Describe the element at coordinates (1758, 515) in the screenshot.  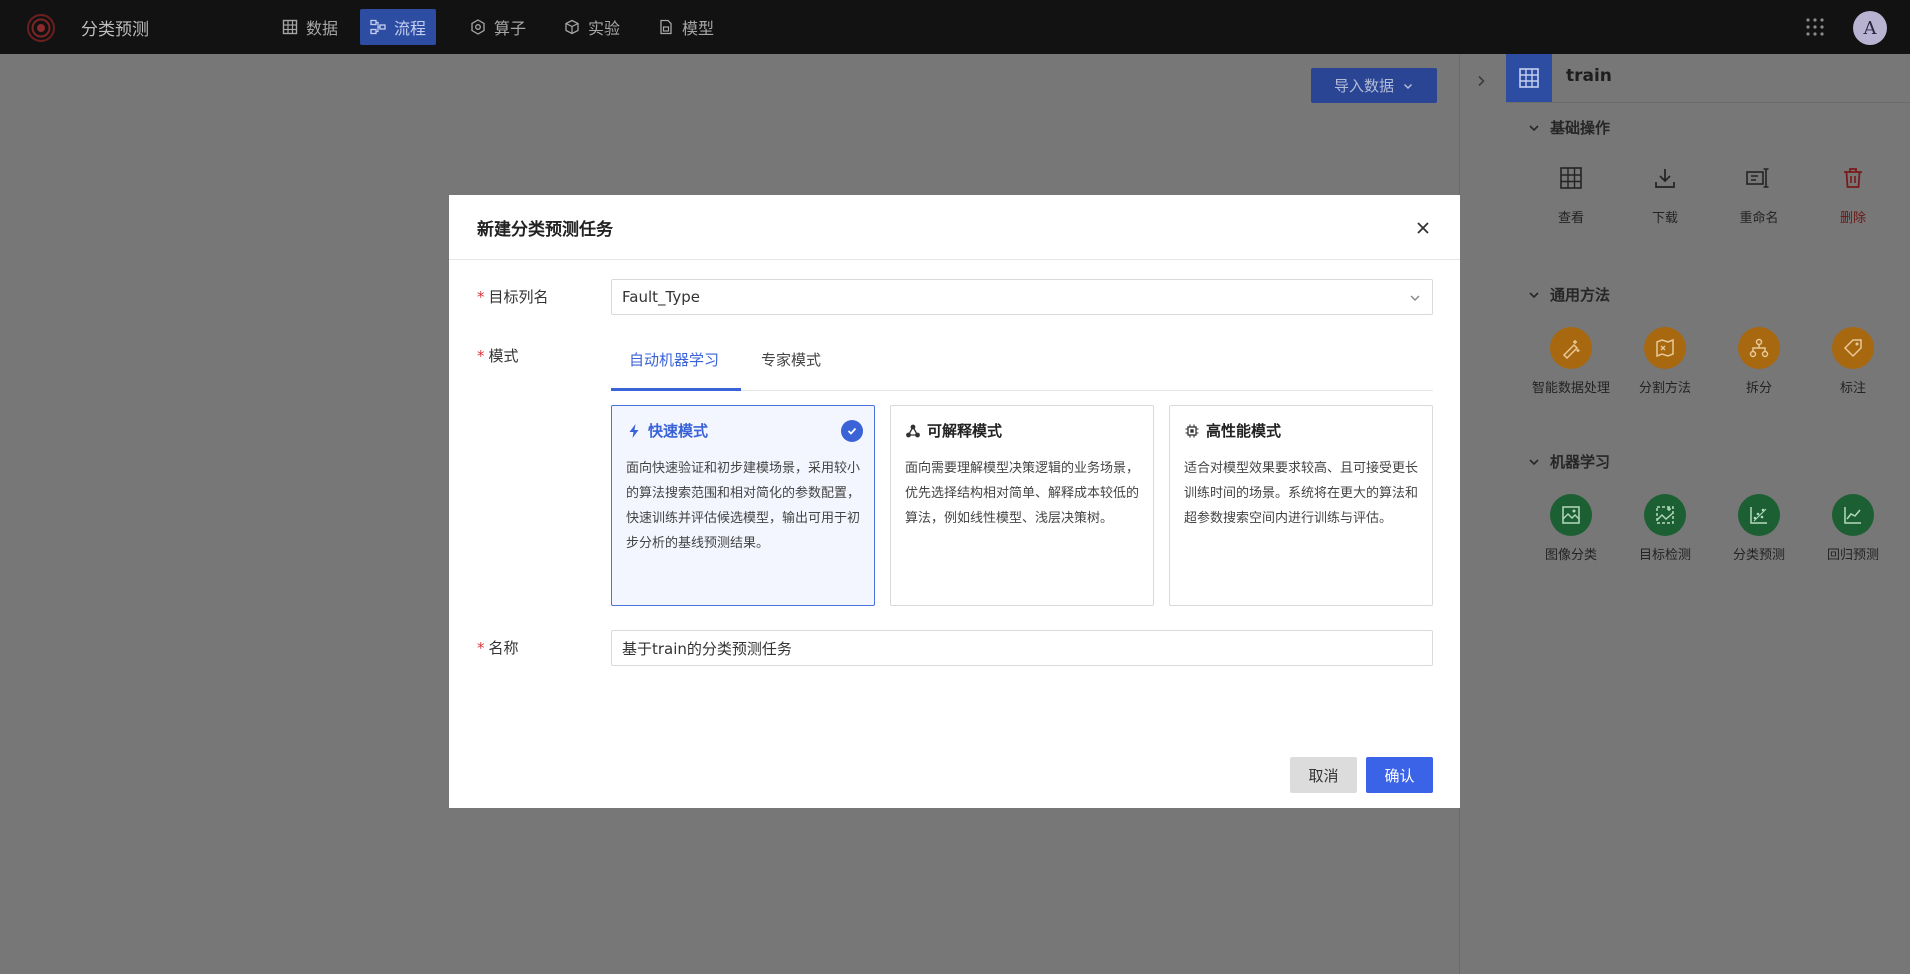
I see `scatter-chart-icon` at that location.